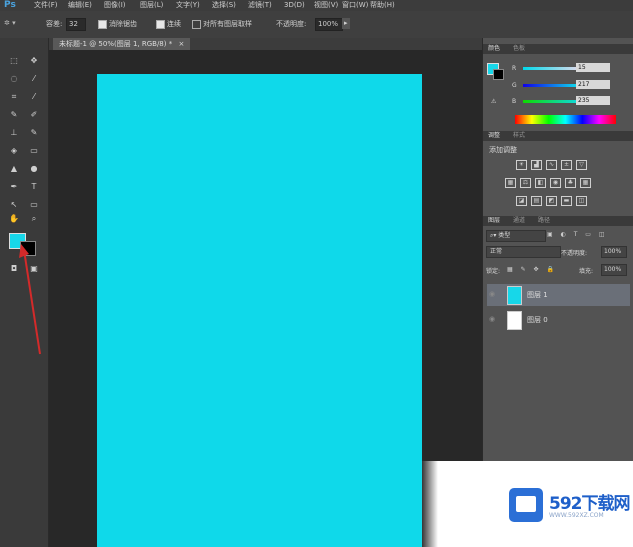  I want to click on menu-select: 选择(S), so click(224, 5).